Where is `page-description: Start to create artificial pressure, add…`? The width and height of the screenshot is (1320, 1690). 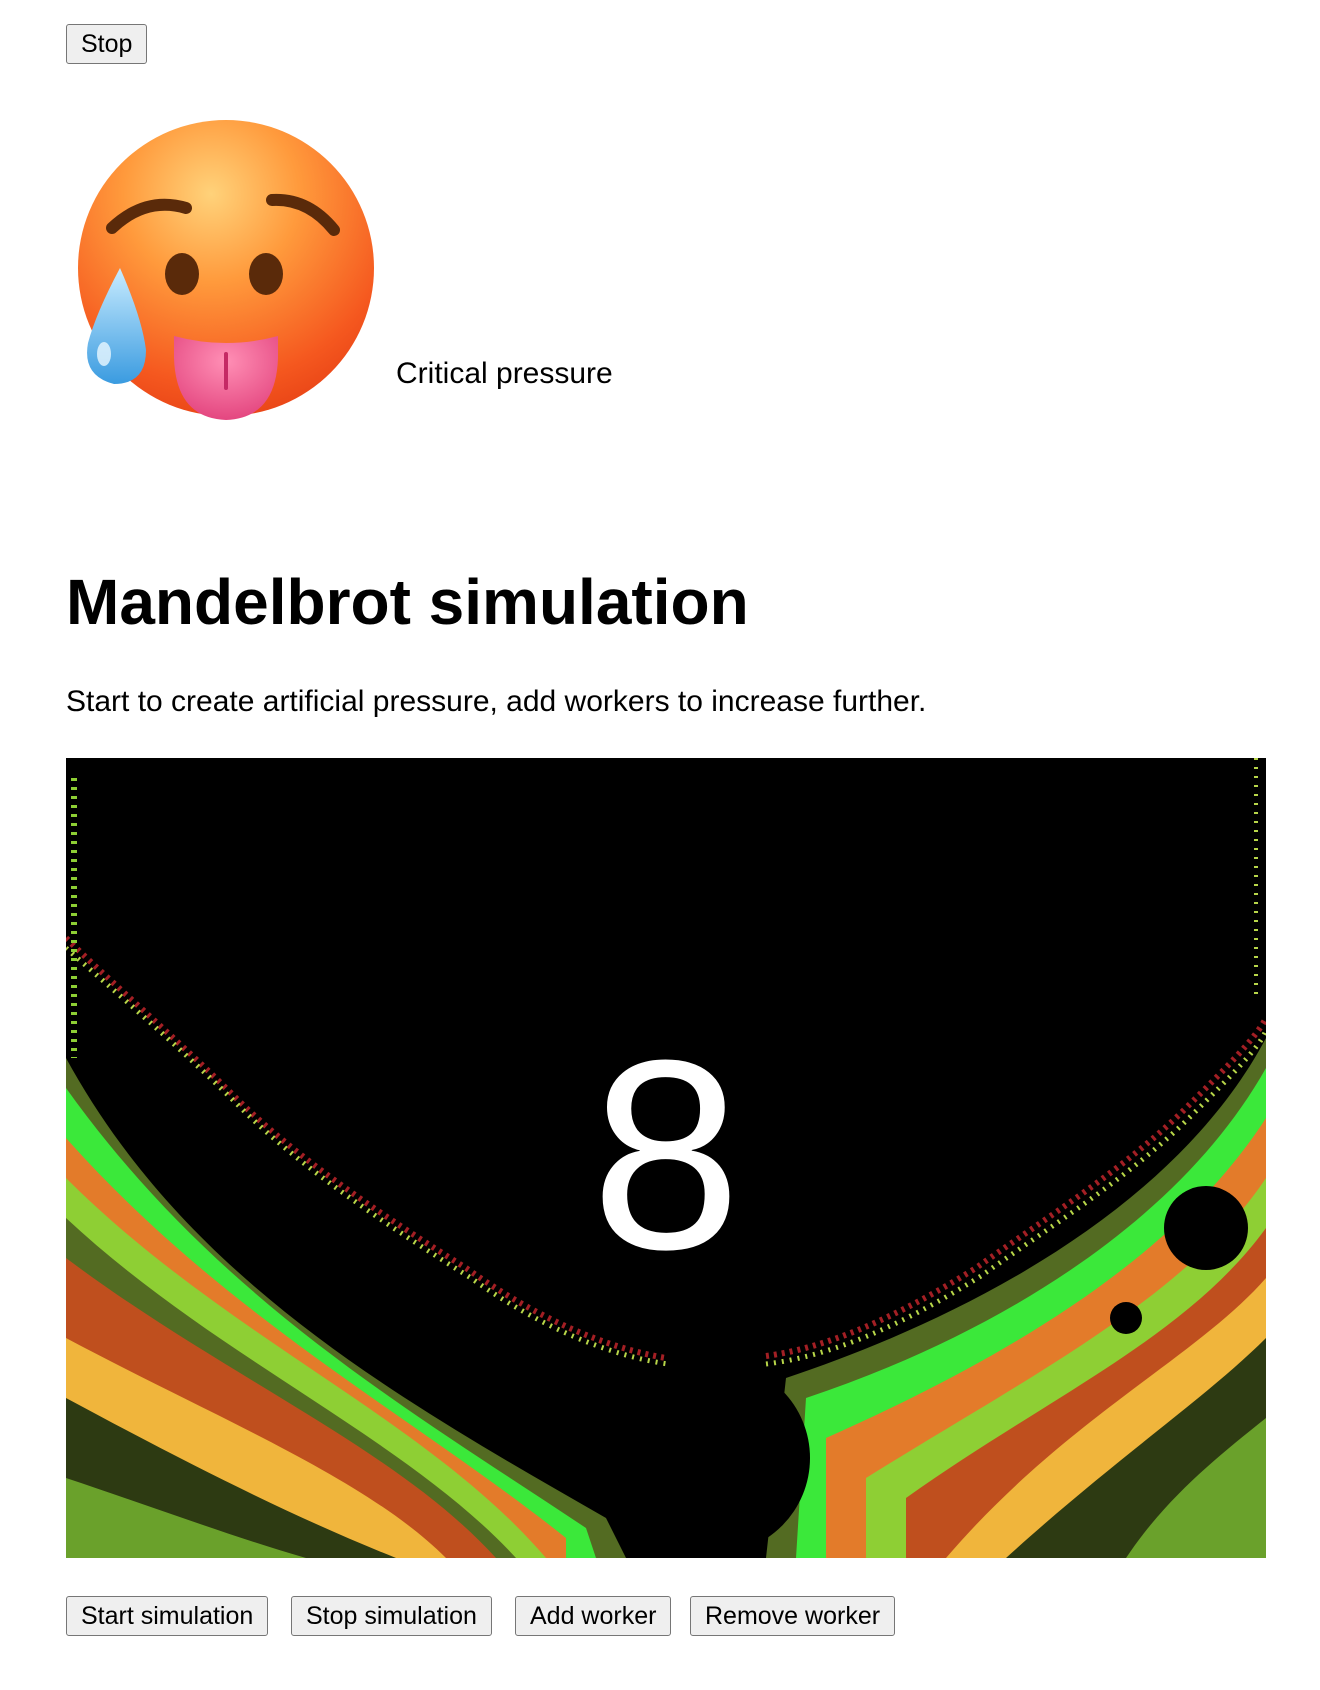
page-description: Start to create artificial pressure, add… is located at coordinates (496, 701).